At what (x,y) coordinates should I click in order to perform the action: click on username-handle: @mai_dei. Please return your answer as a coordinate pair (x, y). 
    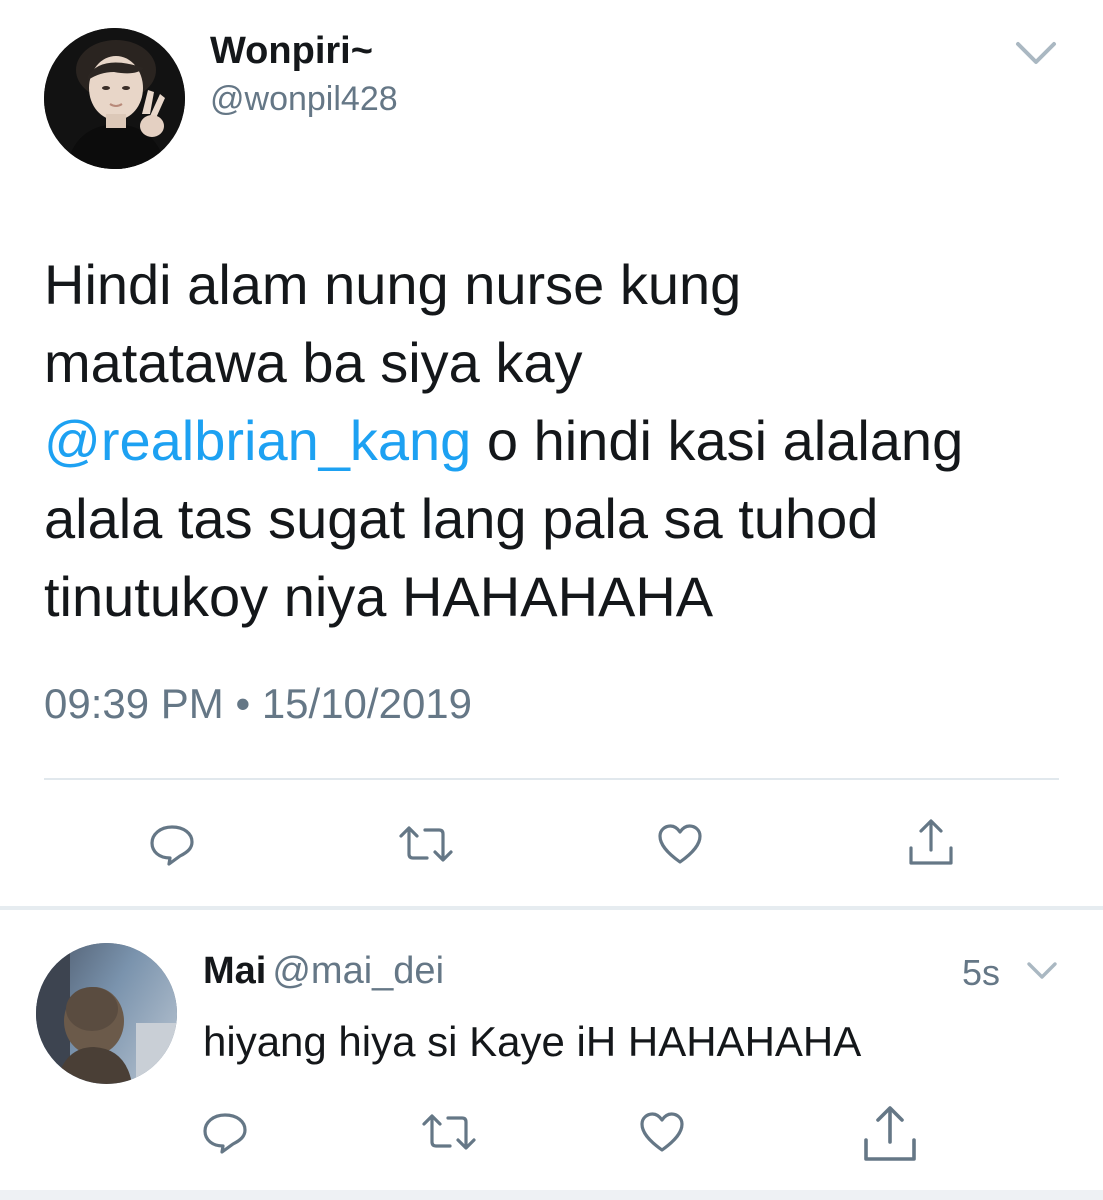
    Looking at the image, I should click on (358, 971).